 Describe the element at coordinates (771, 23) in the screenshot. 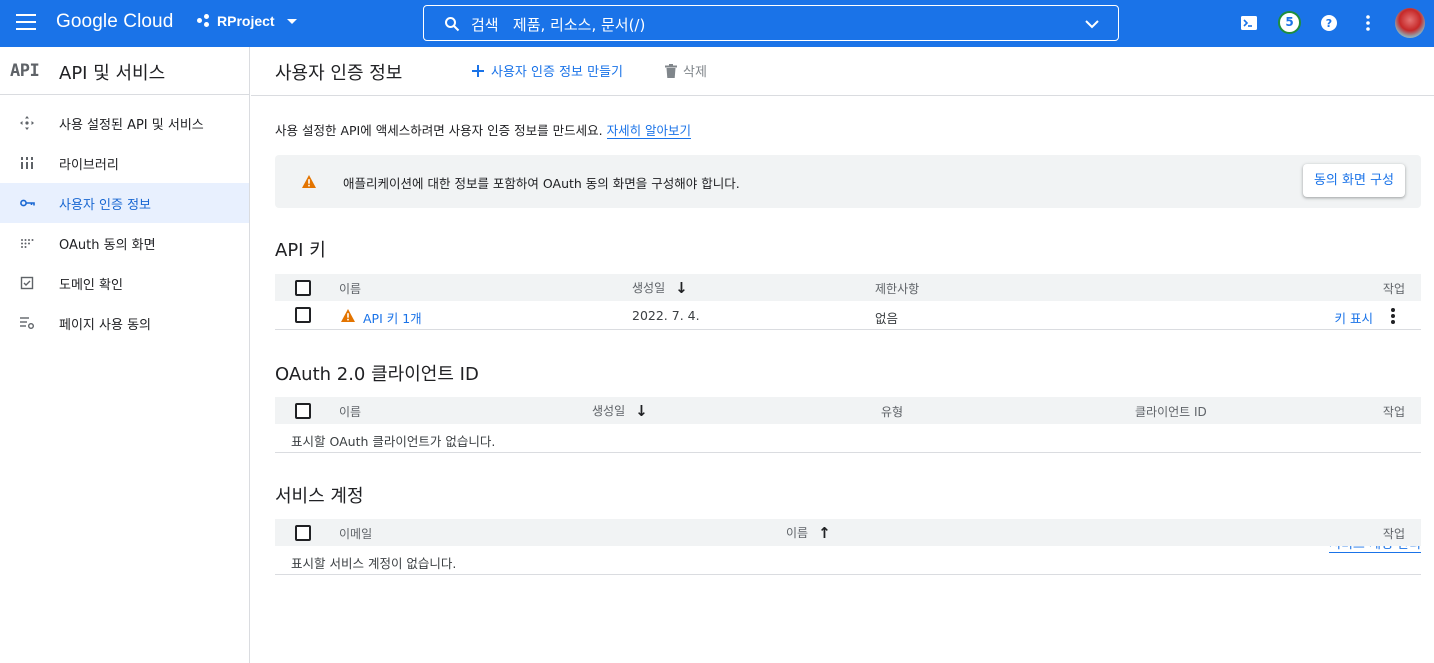

I see `search-bar: 검색 제품, 리소스, 문서(/)` at that location.